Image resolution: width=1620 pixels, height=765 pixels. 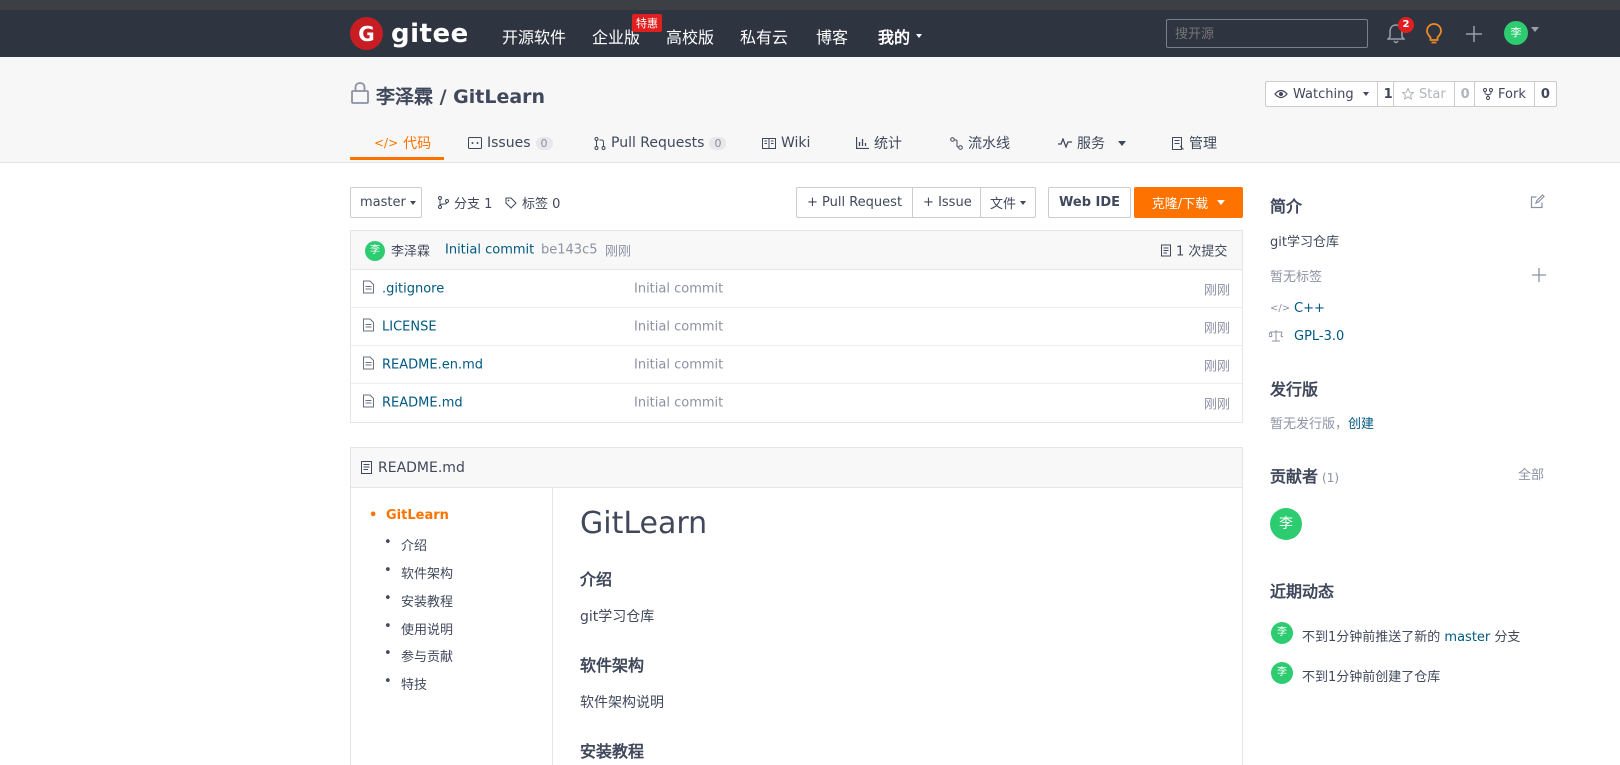 I want to click on issues-icon, so click(x=475, y=143).